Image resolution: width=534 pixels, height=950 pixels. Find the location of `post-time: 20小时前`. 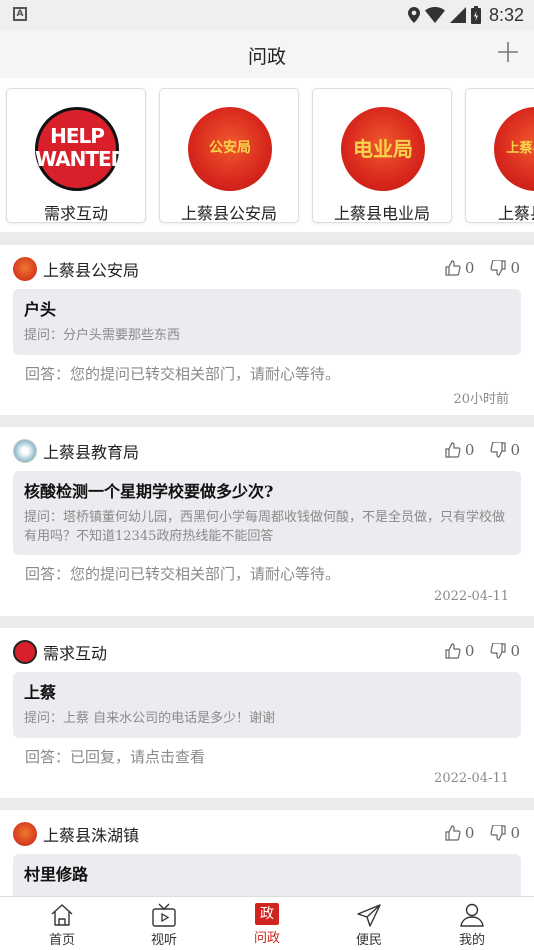

post-time: 20小时前 is located at coordinates (481, 399).